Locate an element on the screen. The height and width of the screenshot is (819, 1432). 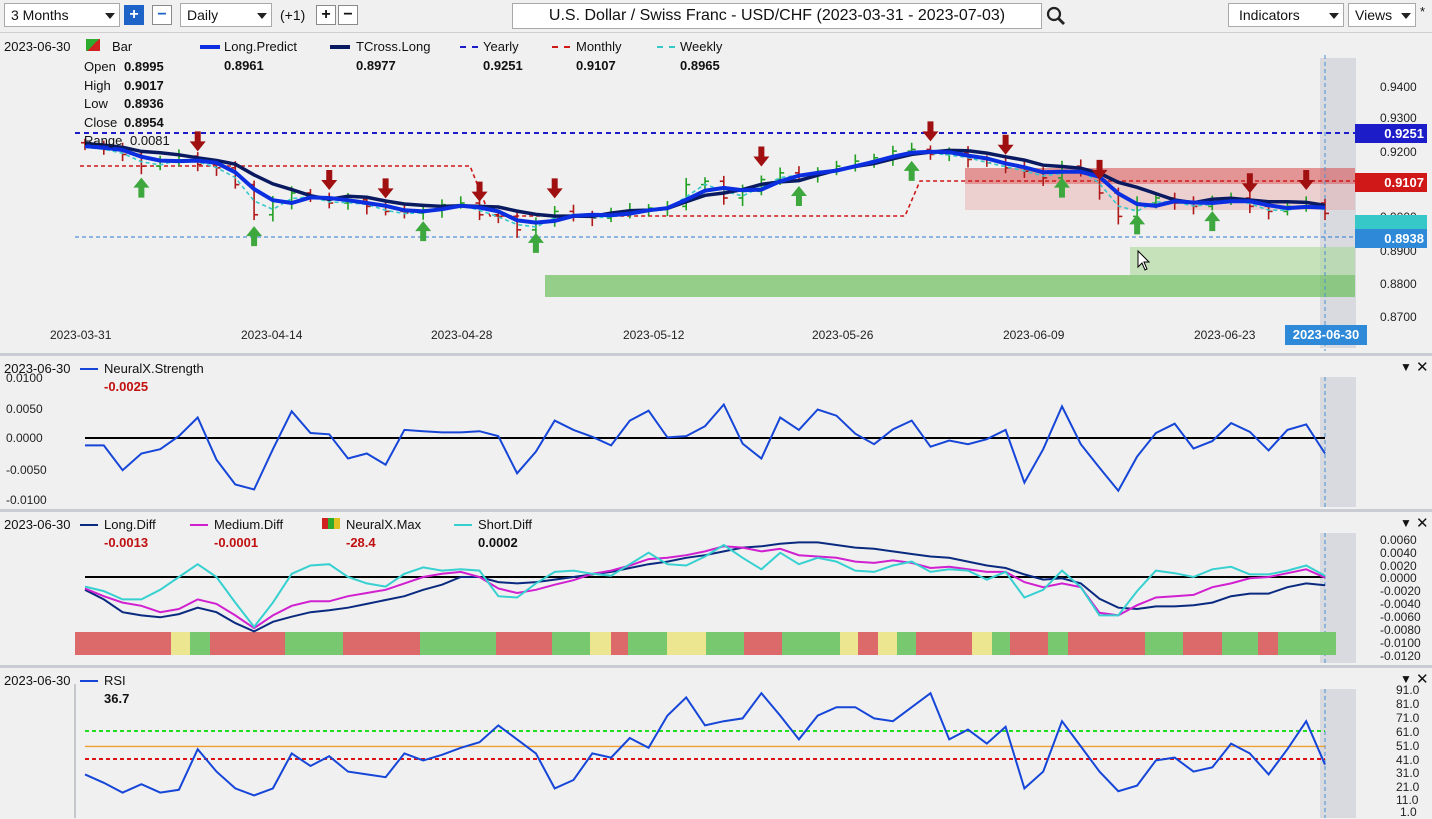
y-tick: 51.0 is located at coordinates (1408, 746).